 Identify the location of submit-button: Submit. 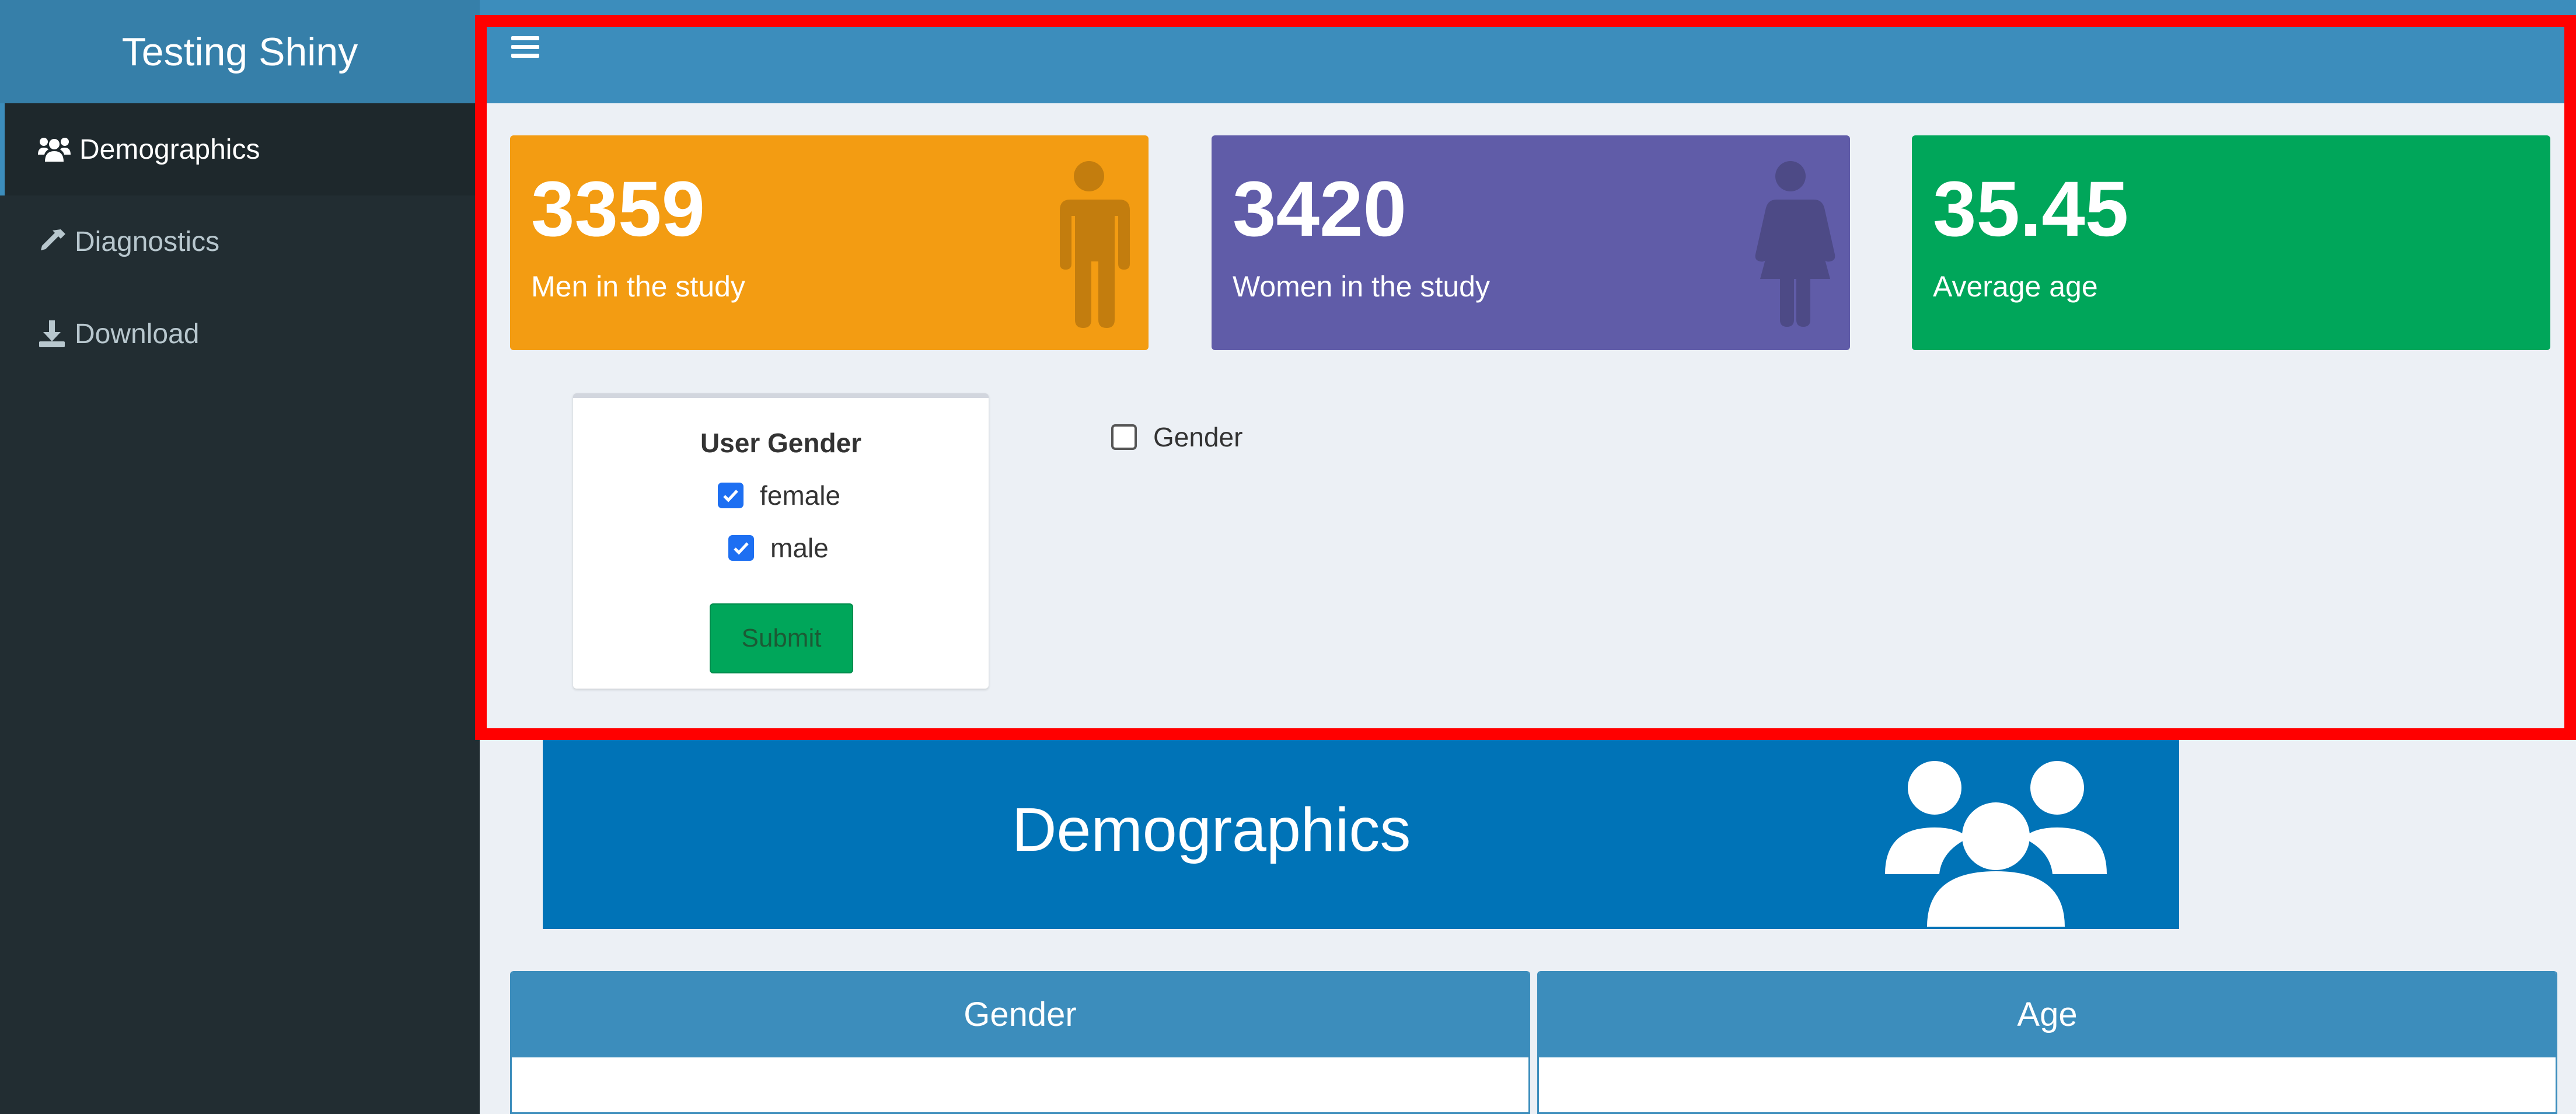
(781, 638).